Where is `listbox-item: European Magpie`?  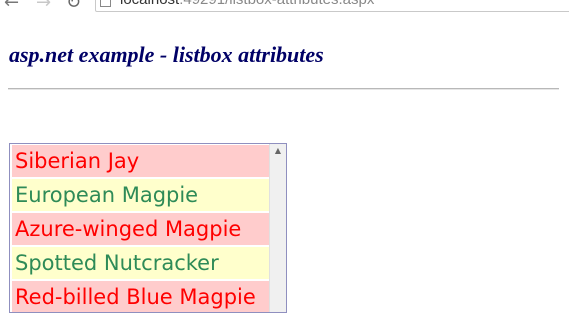 listbox-item: European Magpie is located at coordinates (141, 195).